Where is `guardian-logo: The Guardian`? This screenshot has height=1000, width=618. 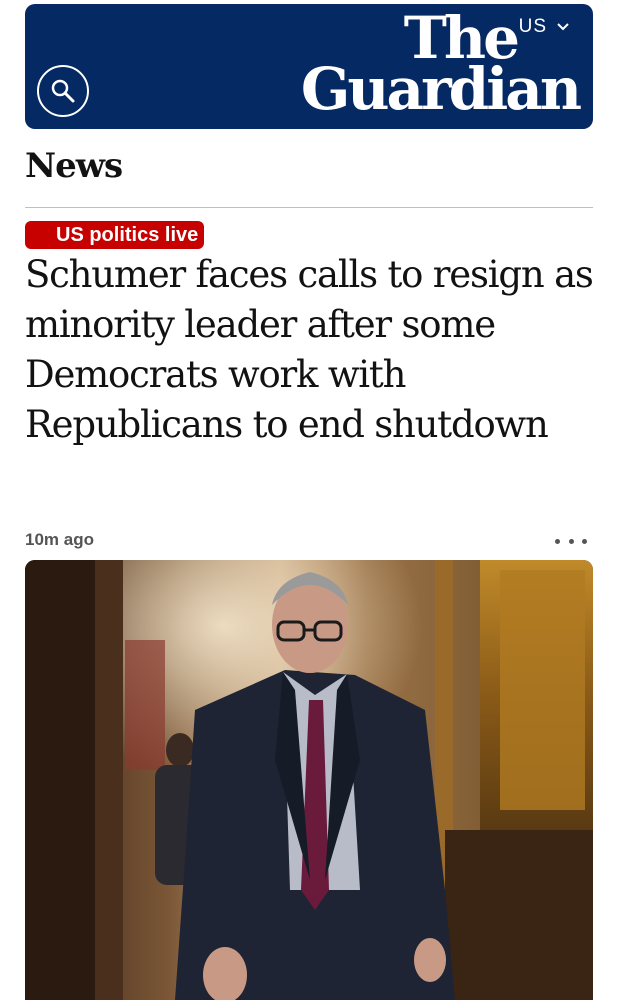 guardian-logo: The Guardian is located at coordinates (441, 66).